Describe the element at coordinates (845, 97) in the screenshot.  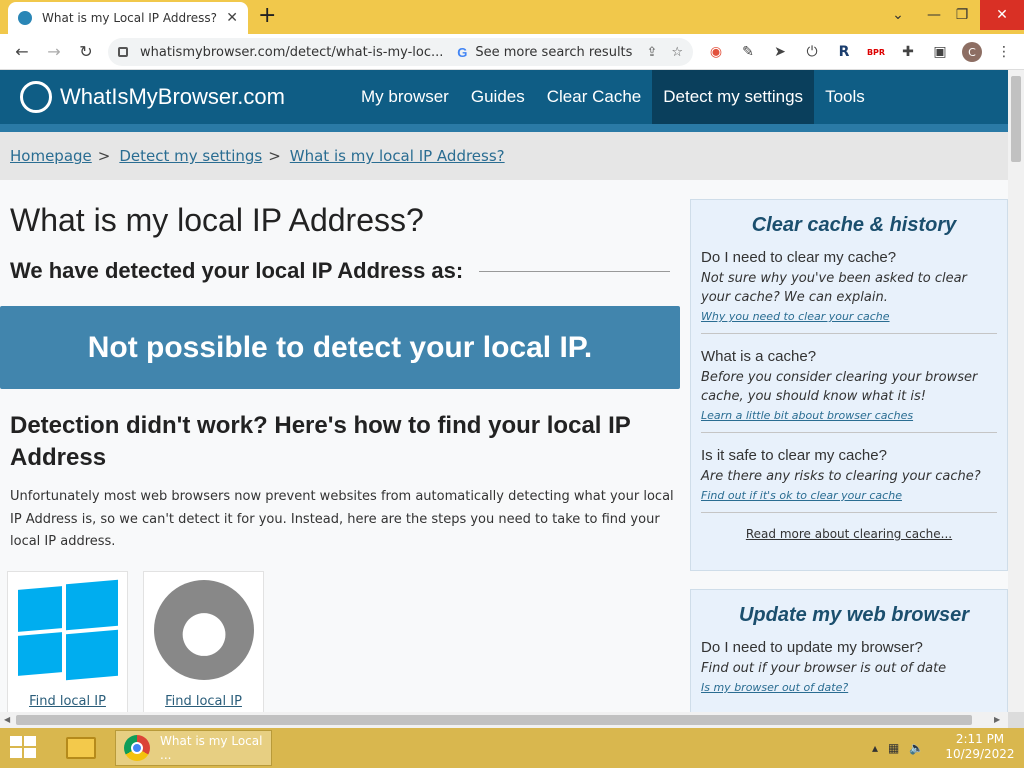
I see `nav-tools: Tools` at that location.